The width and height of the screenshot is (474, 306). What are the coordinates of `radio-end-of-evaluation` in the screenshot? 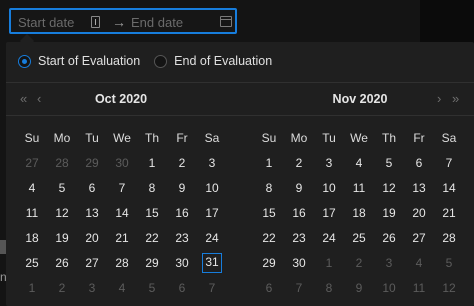 It's located at (161, 61).